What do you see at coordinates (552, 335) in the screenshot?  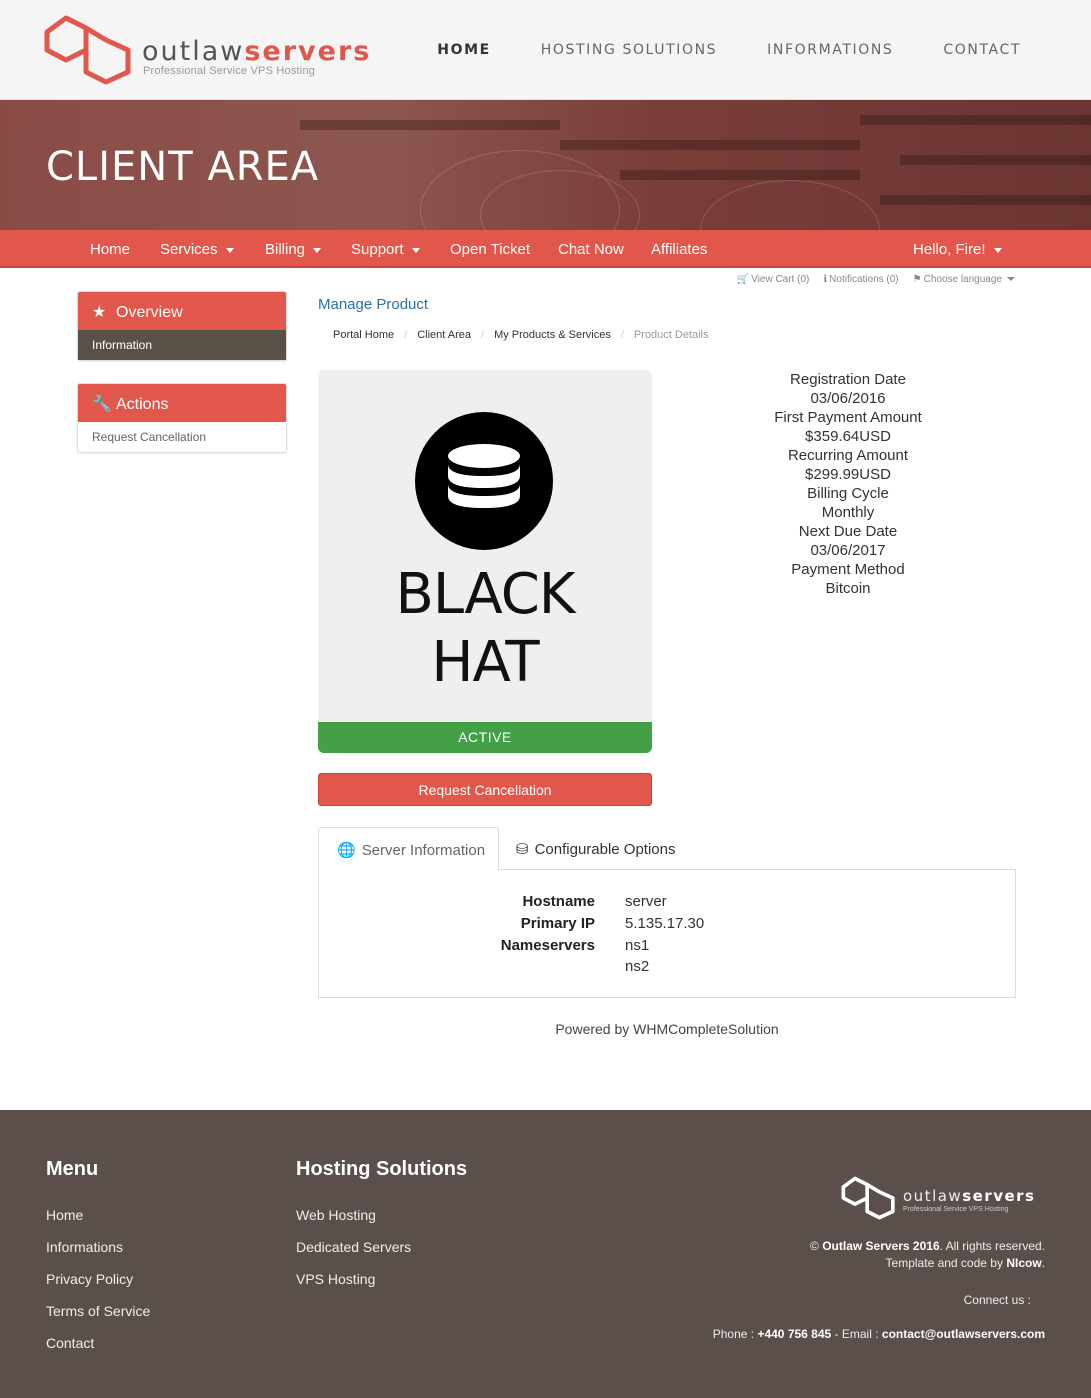 I see `breadcrumb-products: My Products & Services` at bounding box center [552, 335].